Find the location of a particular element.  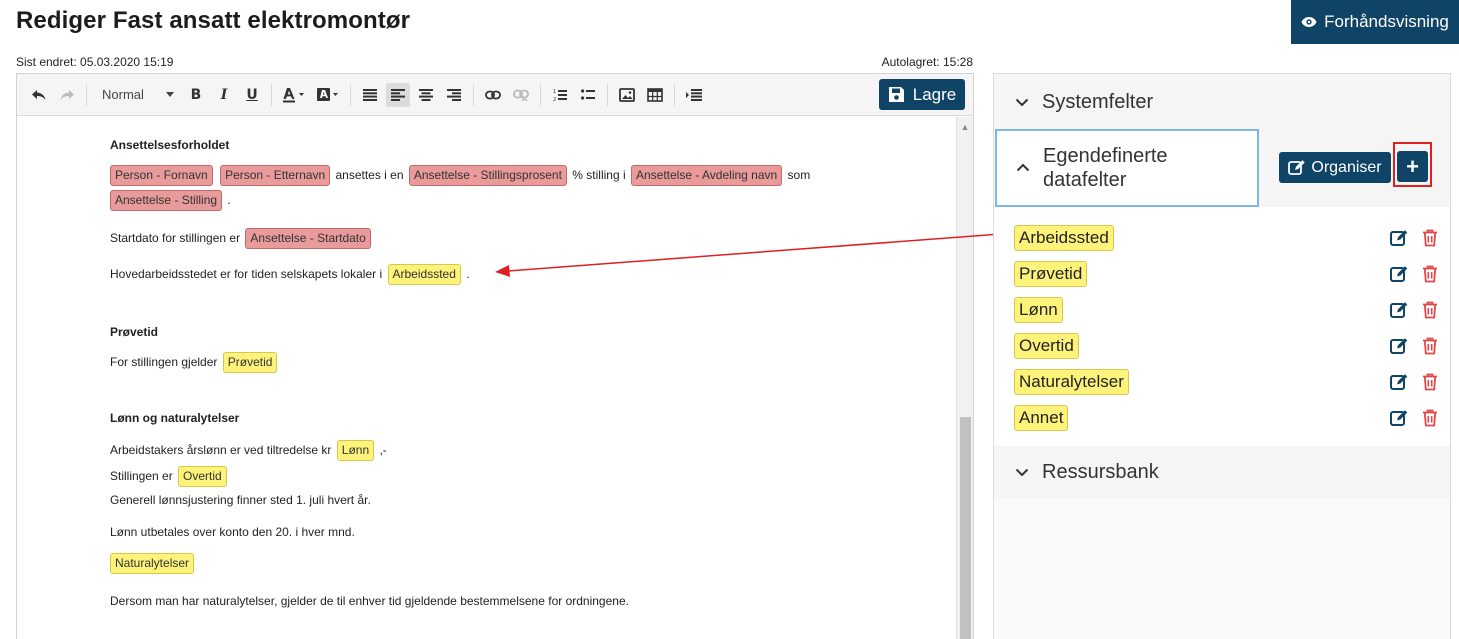

section-heading: Prøvetid is located at coordinates (134, 332).